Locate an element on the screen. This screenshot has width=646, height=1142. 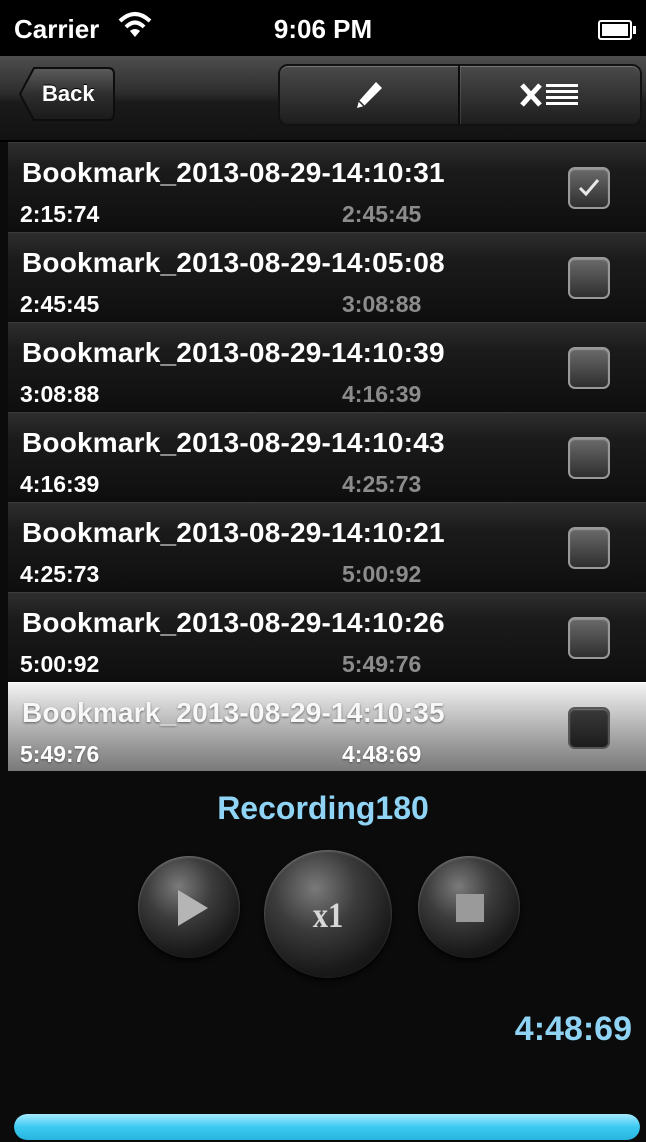
bookmark-title: Bookmark_2013-08-29-14:10:35 is located at coordinates (233, 712).